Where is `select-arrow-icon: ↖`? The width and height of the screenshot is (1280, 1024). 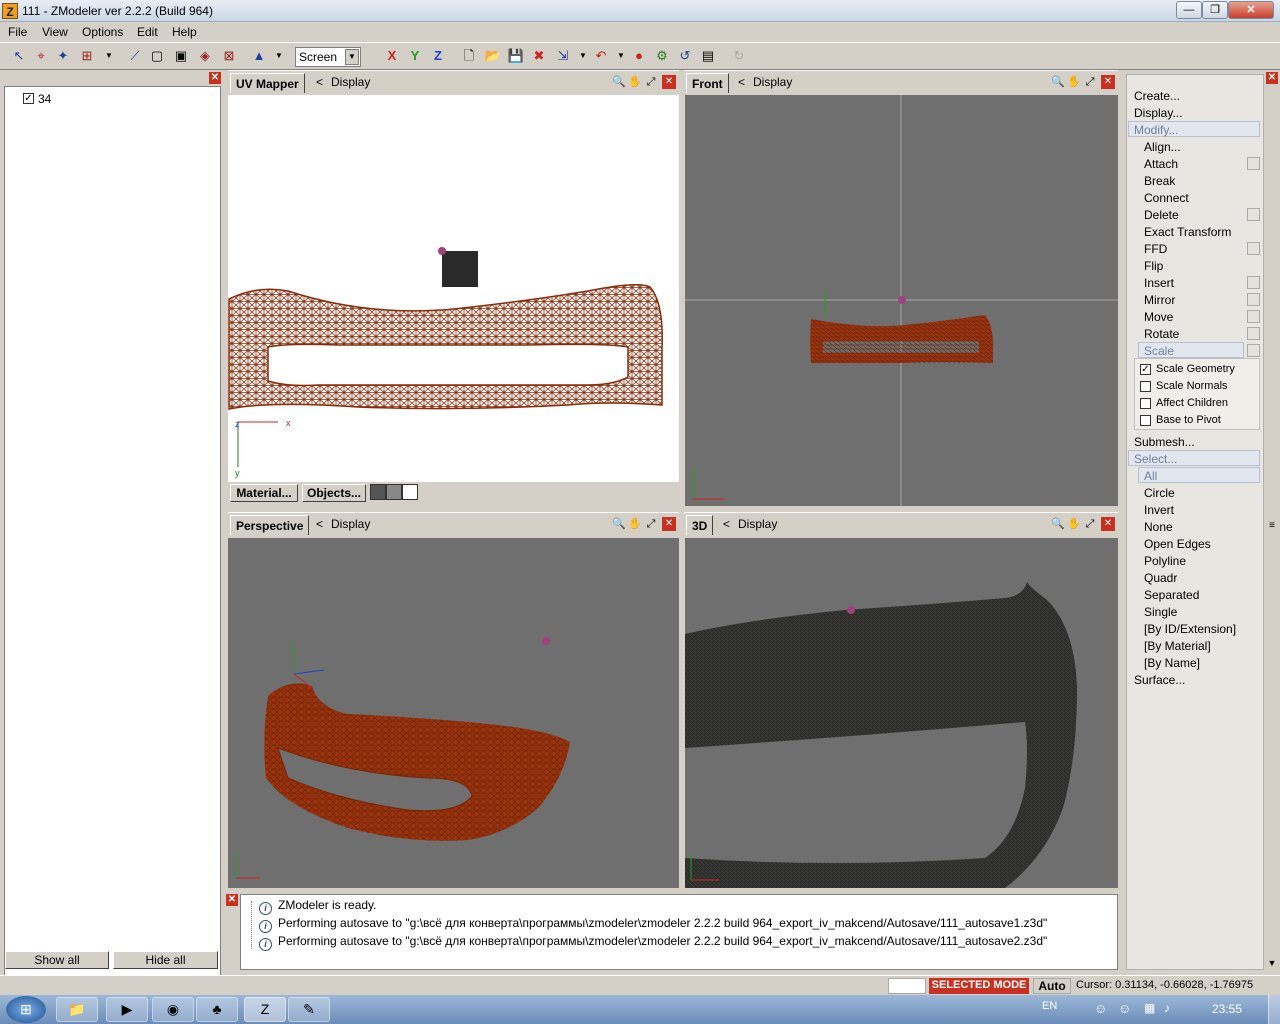 select-arrow-icon: ↖ is located at coordinates (19, 56).